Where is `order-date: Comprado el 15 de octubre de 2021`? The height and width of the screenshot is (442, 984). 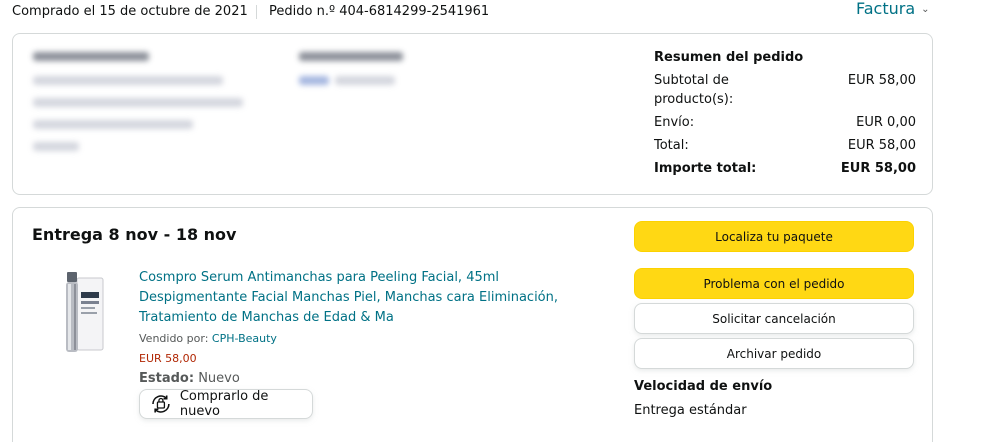
order-date: Comprado el 15 de octubre de 2021 is located at coordinates (130, 11).